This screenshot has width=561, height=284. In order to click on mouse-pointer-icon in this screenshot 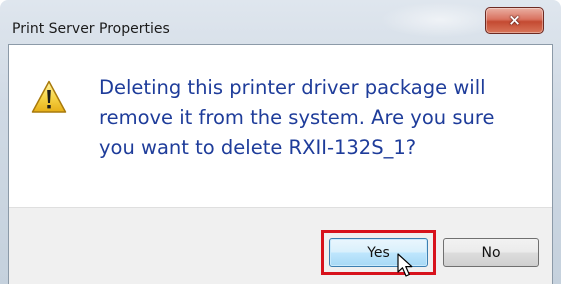, I will do `click(405, 265)`.